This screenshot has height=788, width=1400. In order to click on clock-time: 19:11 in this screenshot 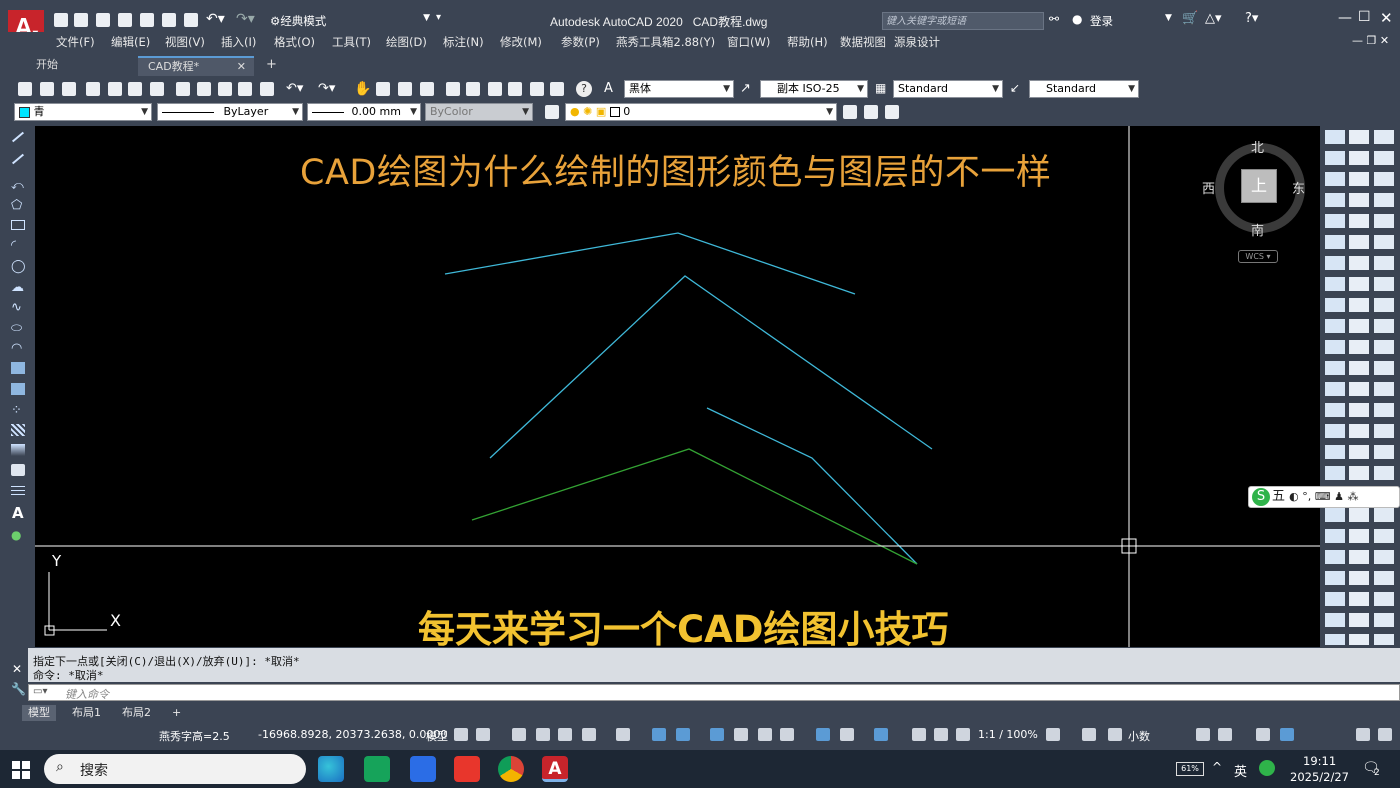, I will do `click(1319, 761)`.